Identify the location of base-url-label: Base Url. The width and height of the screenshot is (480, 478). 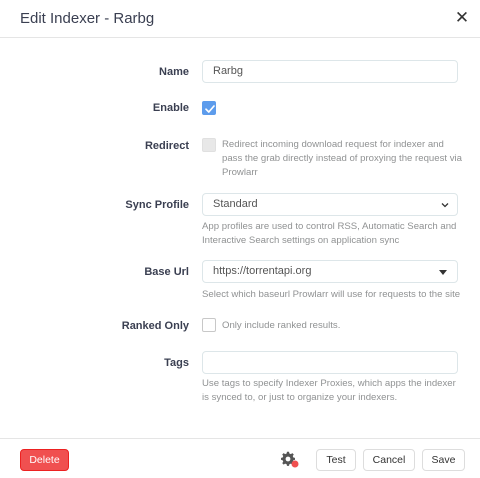
(166, 272).